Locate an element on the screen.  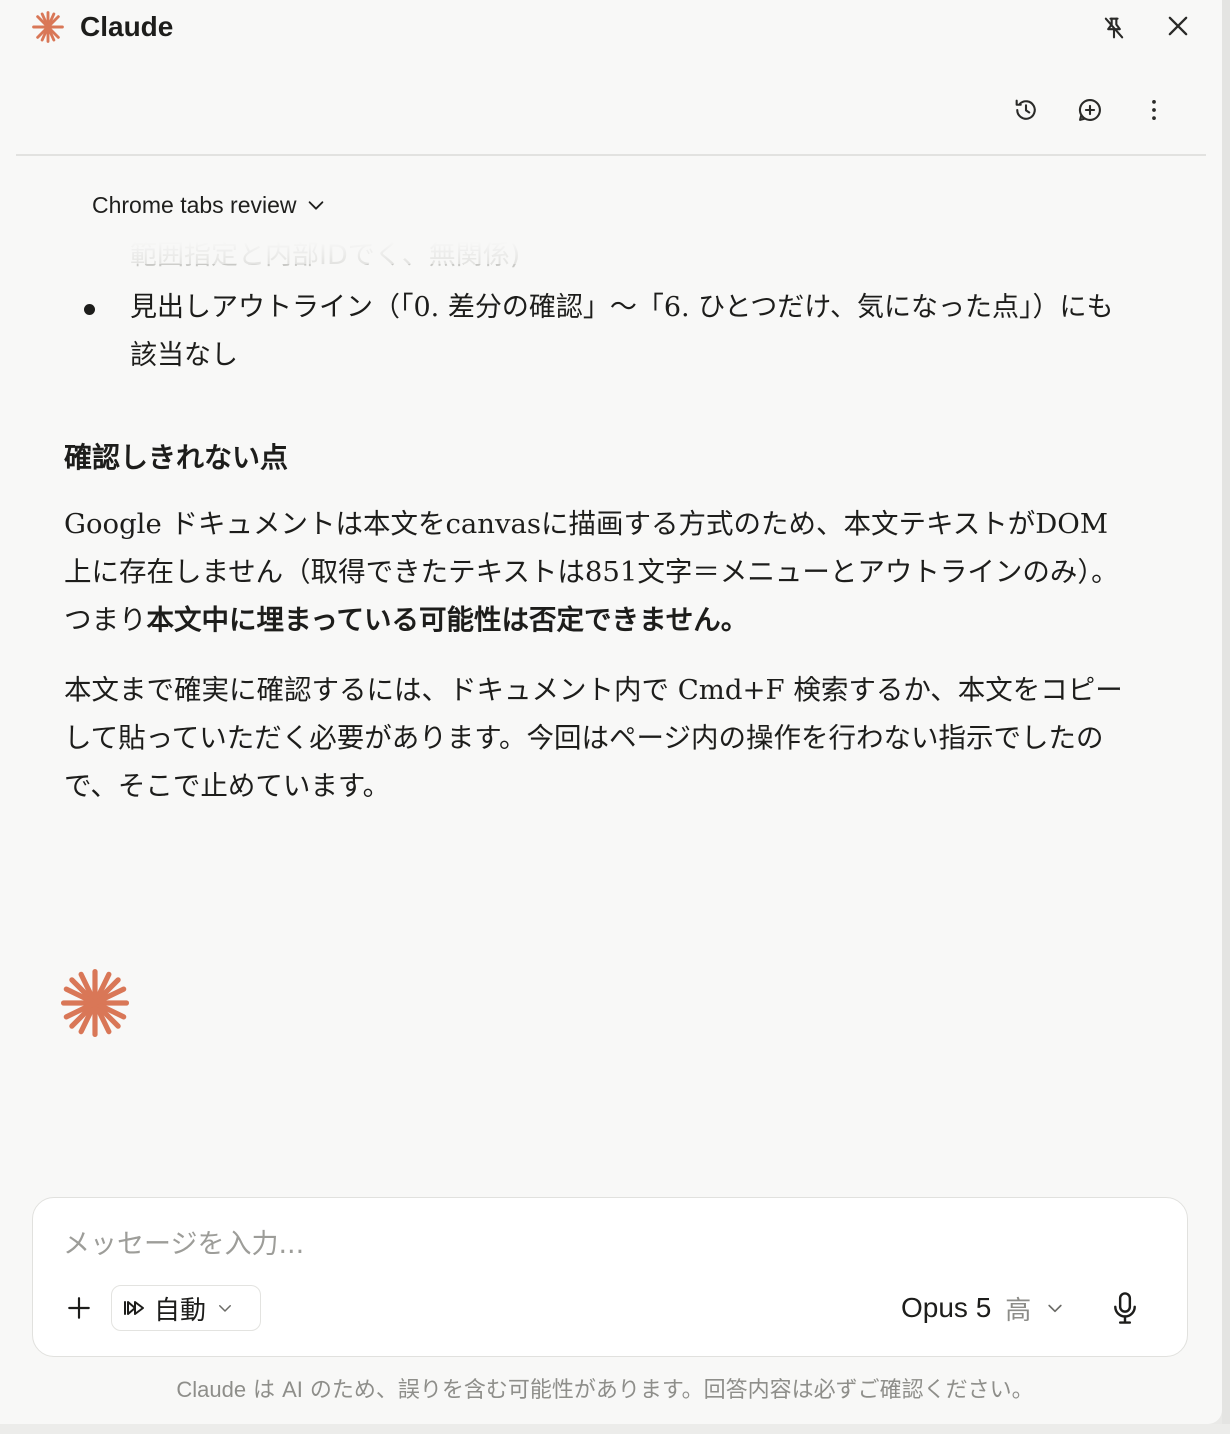
more-options-button is located at coordinates (1154, 110).